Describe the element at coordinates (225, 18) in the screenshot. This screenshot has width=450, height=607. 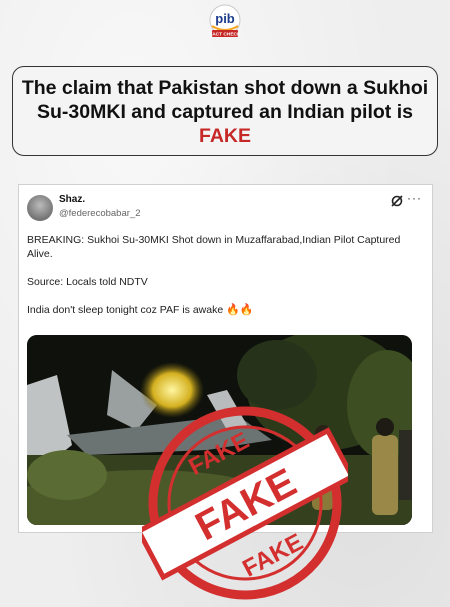
I see `logo-text: pib` at that location.